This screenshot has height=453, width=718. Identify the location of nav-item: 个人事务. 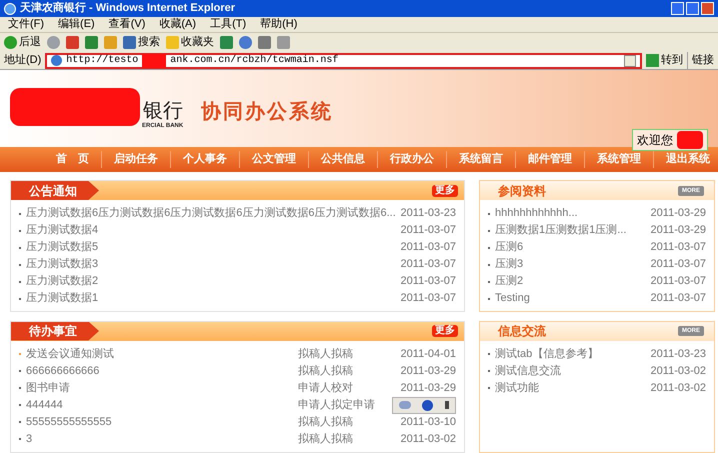
(204, 159).